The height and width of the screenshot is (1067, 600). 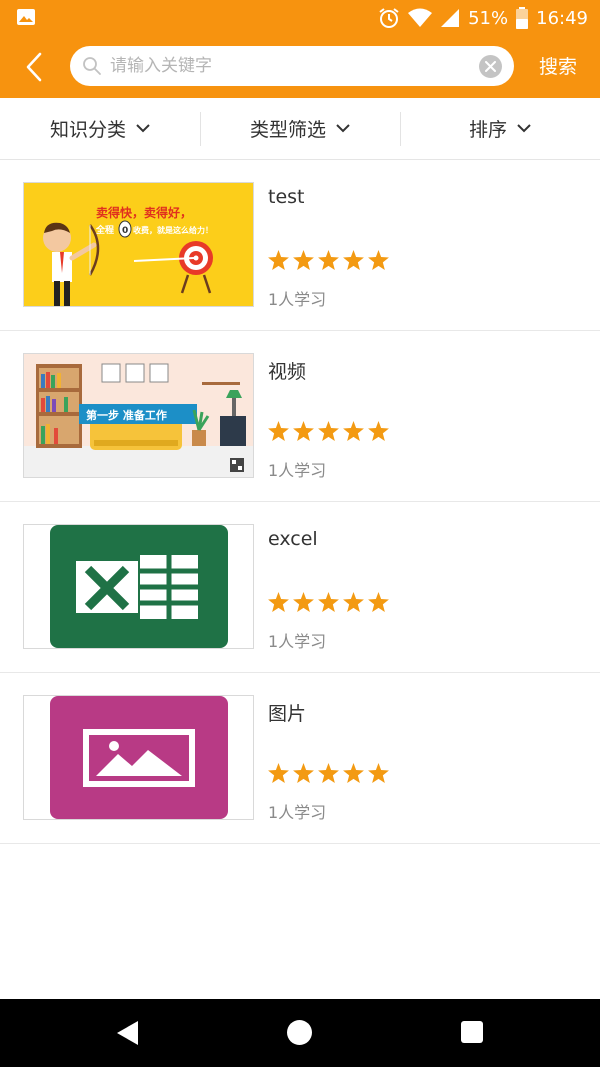 What do you see at coordinates (389, 18) in the screenshot?
I see `alarm-icon` at bounding box center [389, 18].